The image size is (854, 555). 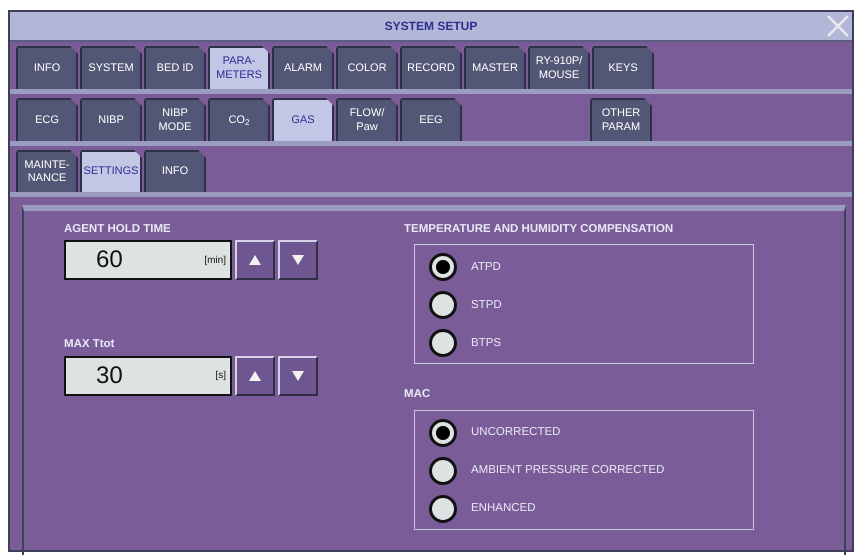 I want to click on setting-label: MAX Ttot, so click(x=90, y=344).